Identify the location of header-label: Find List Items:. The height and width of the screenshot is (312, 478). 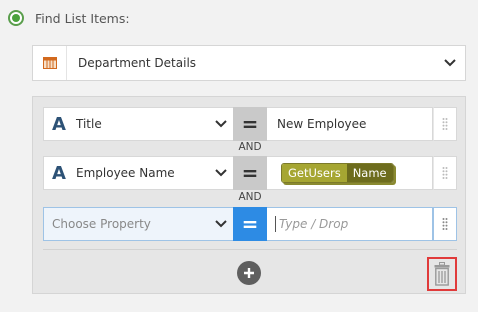
(82, 18).